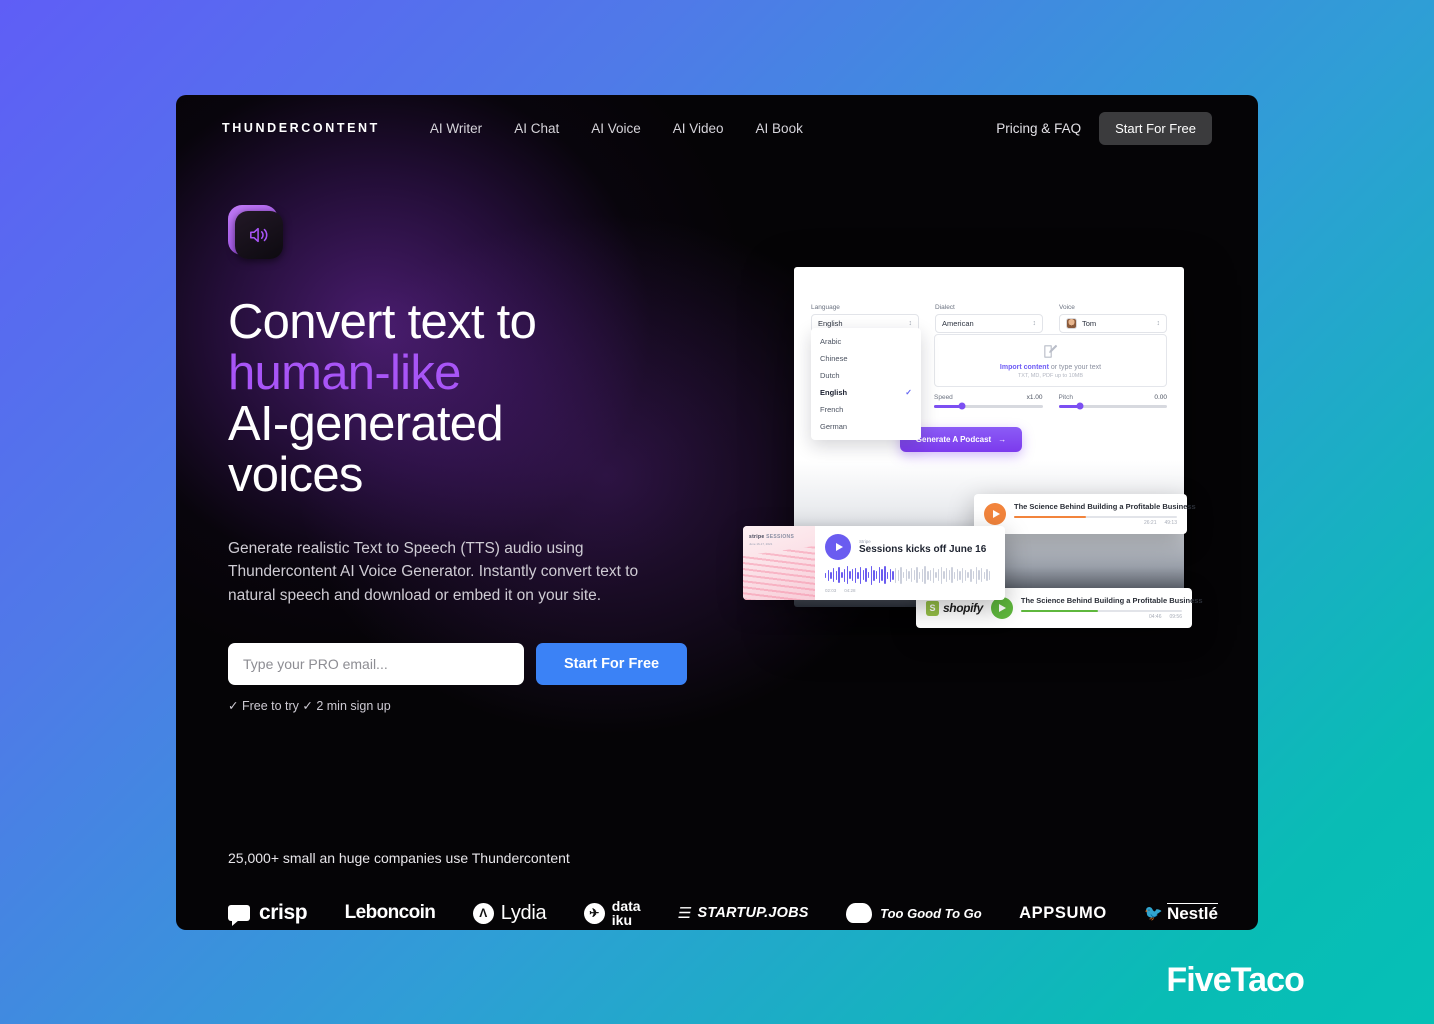 Image resolution: width=1434 pixels, height=1024 pixels. Describe the element at coordinates (963, 608) in the screenshot. I see `shopify-wordmark: shopify` at that location.